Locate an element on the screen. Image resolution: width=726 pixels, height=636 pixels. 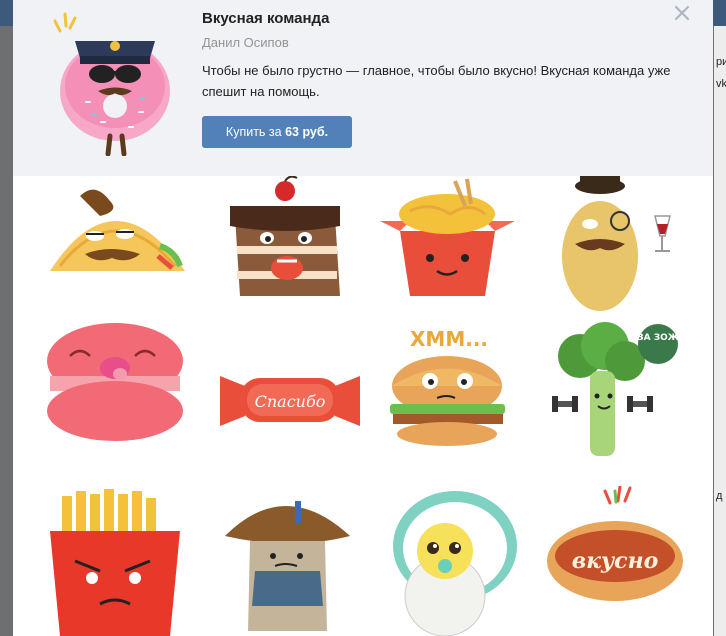
candy-thanks-sticker: Спасибо is located at coordinates (290, 391).